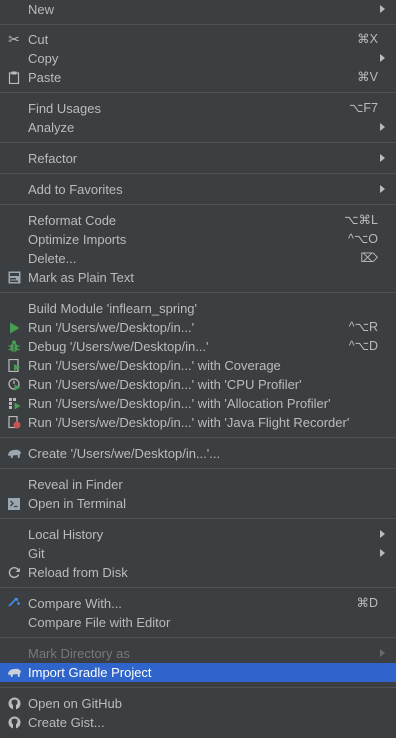 The height and width of the screenshot is (738, 396). I want to click on run-icon, so click(14, 327).